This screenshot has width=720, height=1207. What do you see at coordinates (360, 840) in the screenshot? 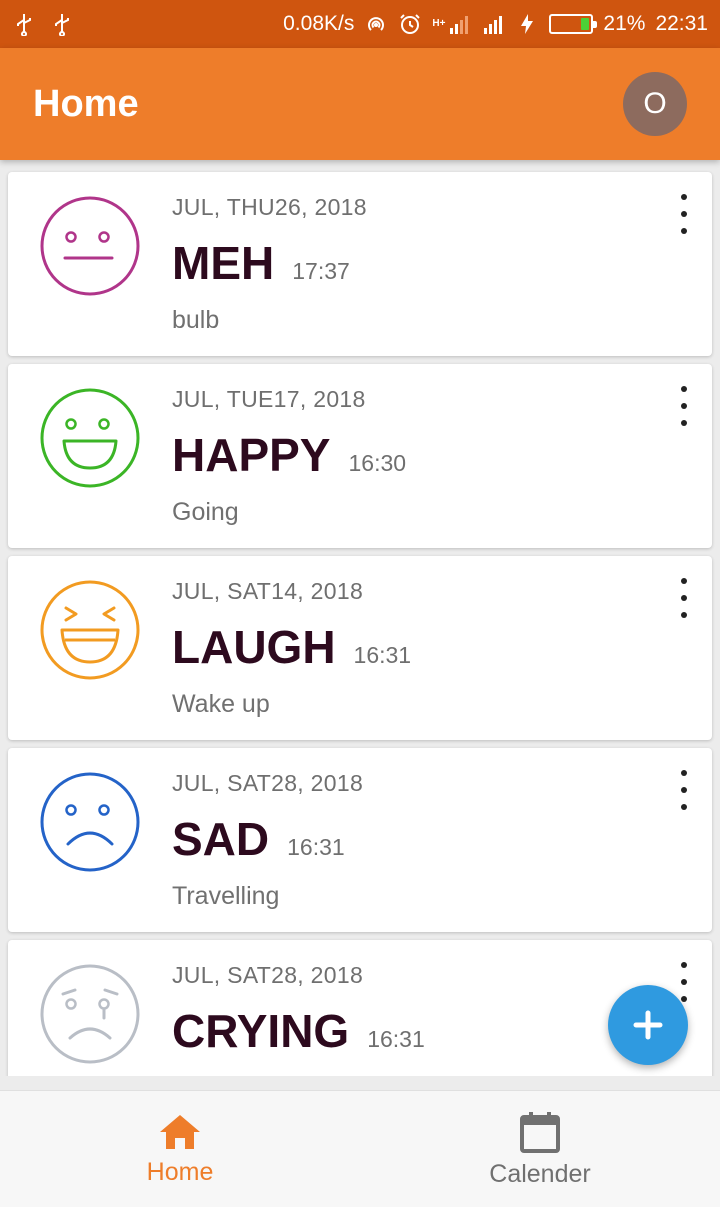
I see `mood-entry-card: JUL, SAT28, 2018 SAD 16:31 Travelling` at bounding box center [360, 840].